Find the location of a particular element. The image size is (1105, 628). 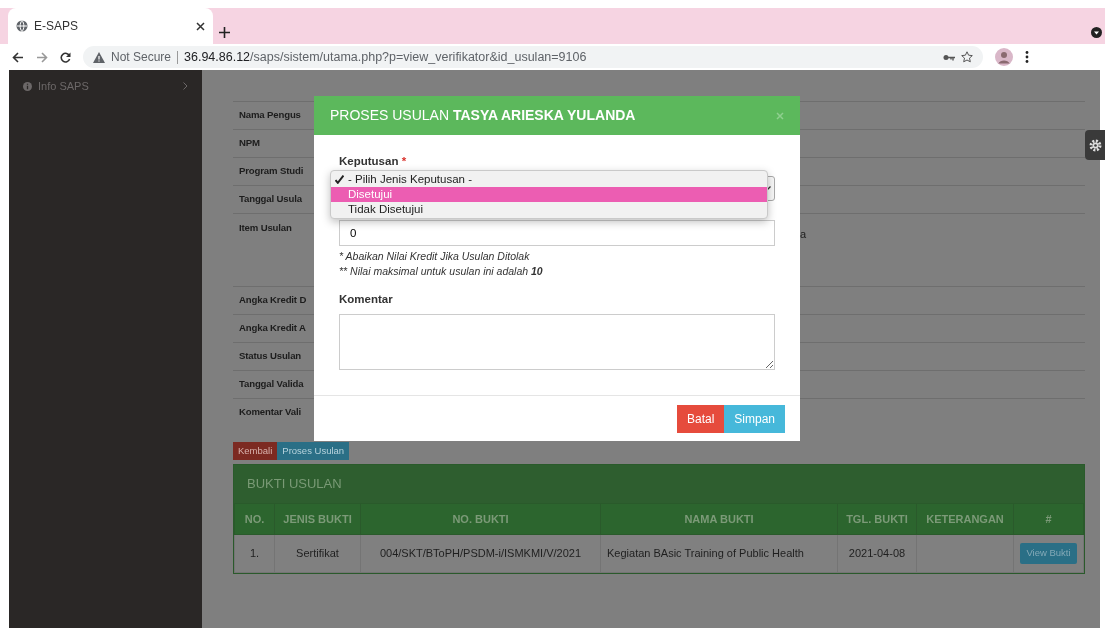

warning-icon is located at coordinates (99, 57).